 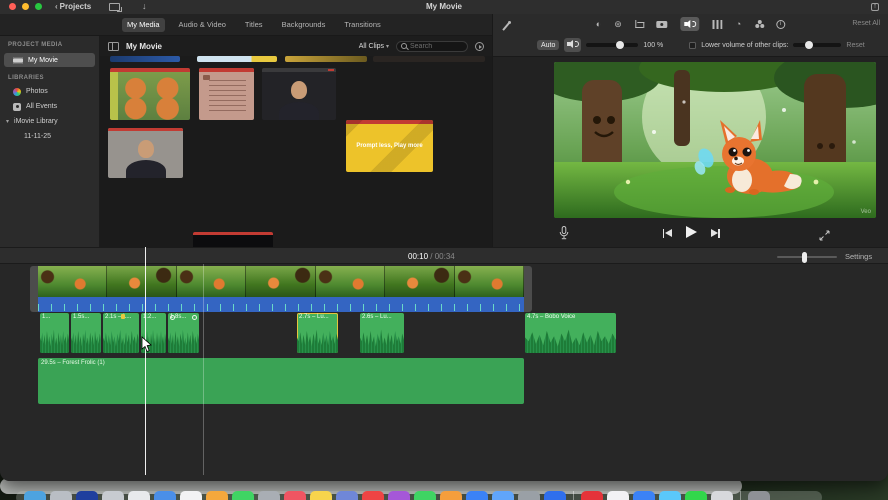 I want to click on mouse-cursor, so click(x=147, y=347).